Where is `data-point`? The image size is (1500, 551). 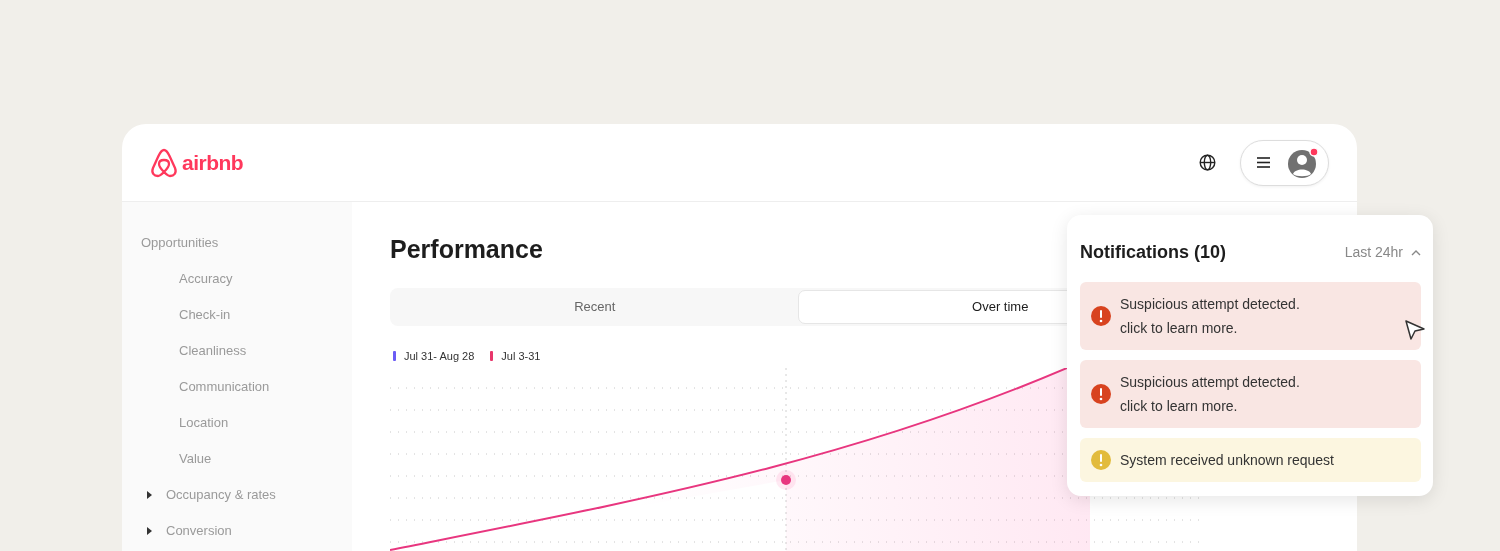
data-point is located at coordinates (786, 480).